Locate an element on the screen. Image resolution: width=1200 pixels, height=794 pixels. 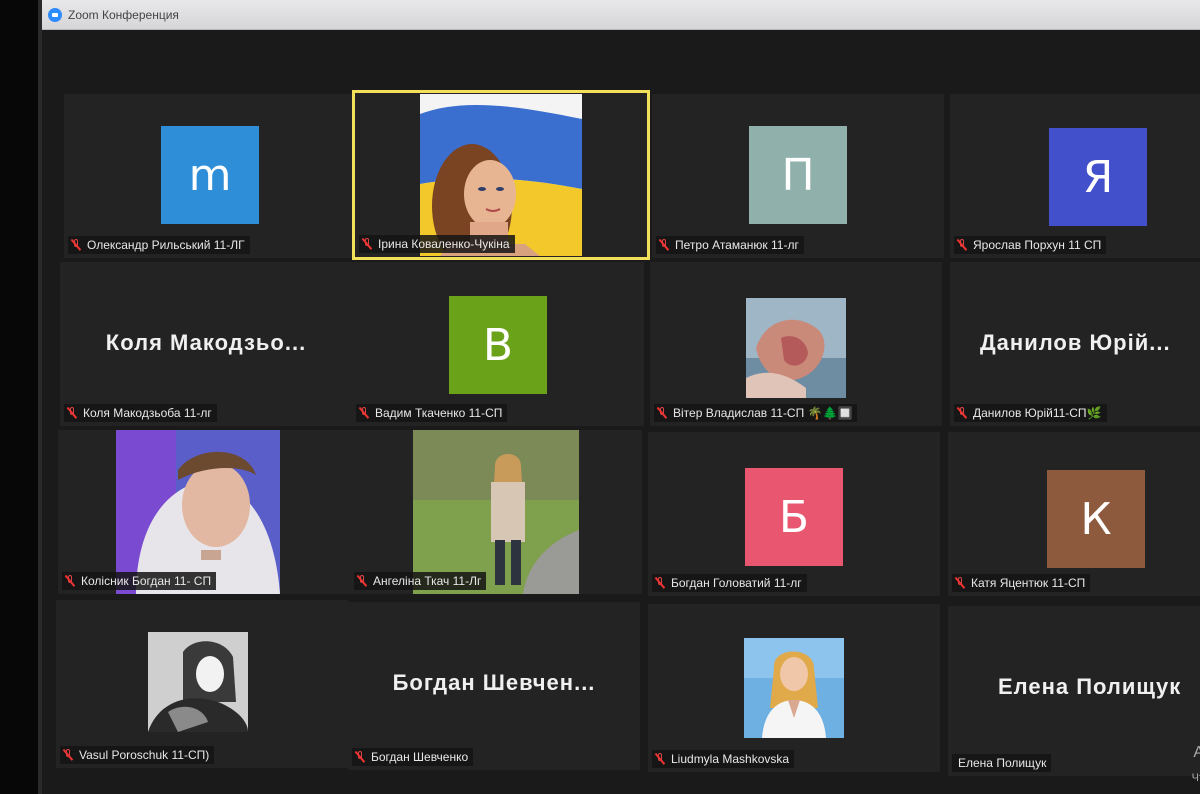
participant-name: Vasul Poroschuk 11-СП) is located at coordinates (144, 755).